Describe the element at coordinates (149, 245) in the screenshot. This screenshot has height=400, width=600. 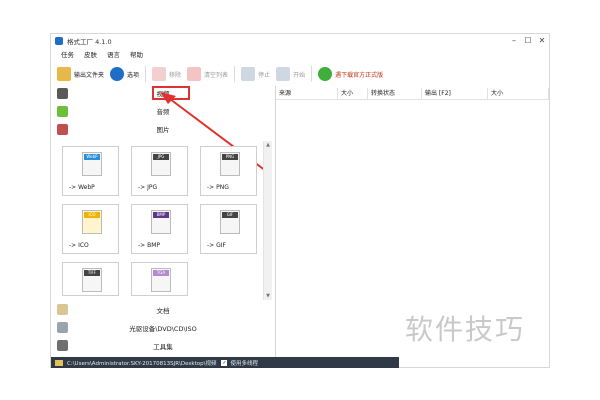
I see `format-bmp-label: -> BMP` at that location.